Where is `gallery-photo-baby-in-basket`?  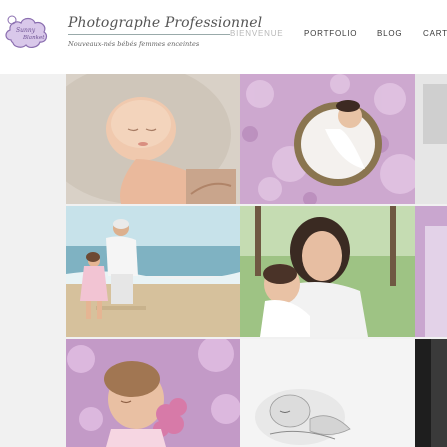
gallery-photo-baby-in-basket is located at coordinates (327, 139).